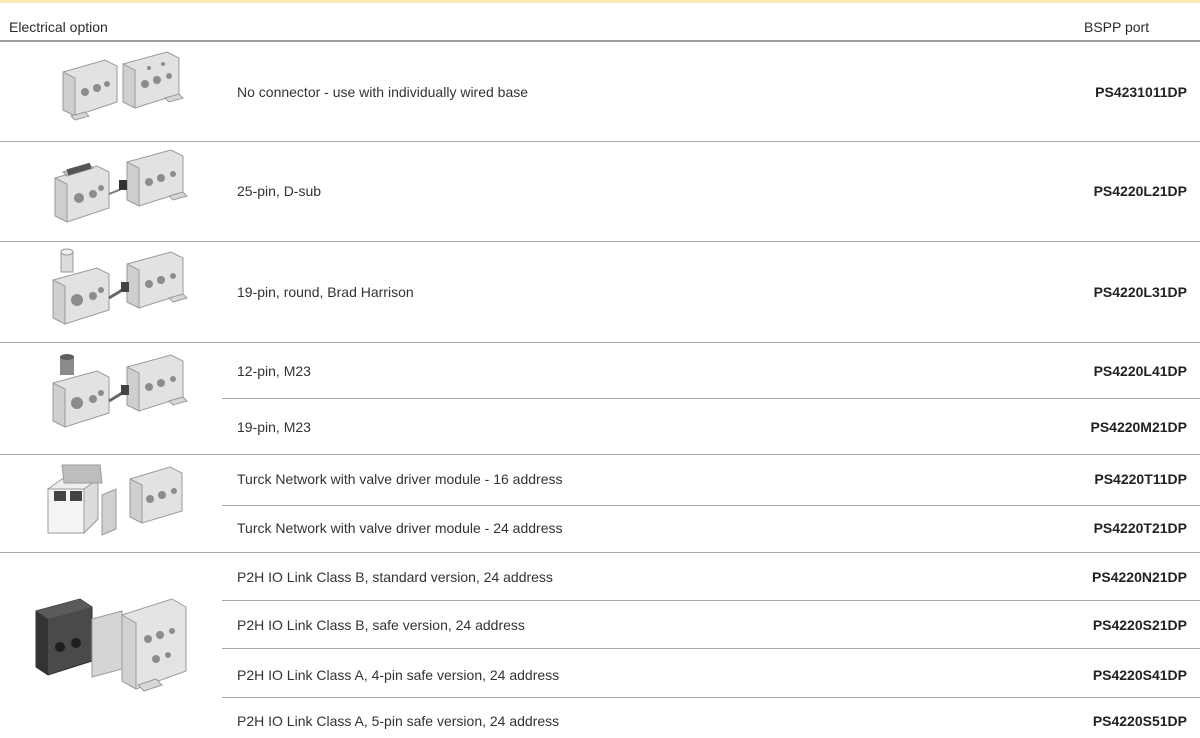  Describe the element at coordinates (1139, 675) in the screenshot. I see `part-number: PS4220S41DP` at that location.